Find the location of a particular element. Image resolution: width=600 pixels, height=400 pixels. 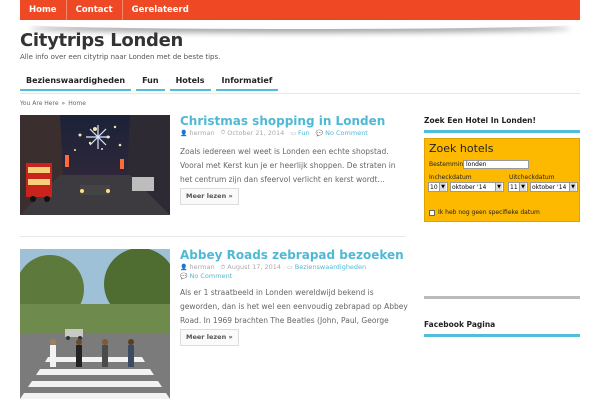

site-title: Citytrips Londen is located at coordinates (101, 40).